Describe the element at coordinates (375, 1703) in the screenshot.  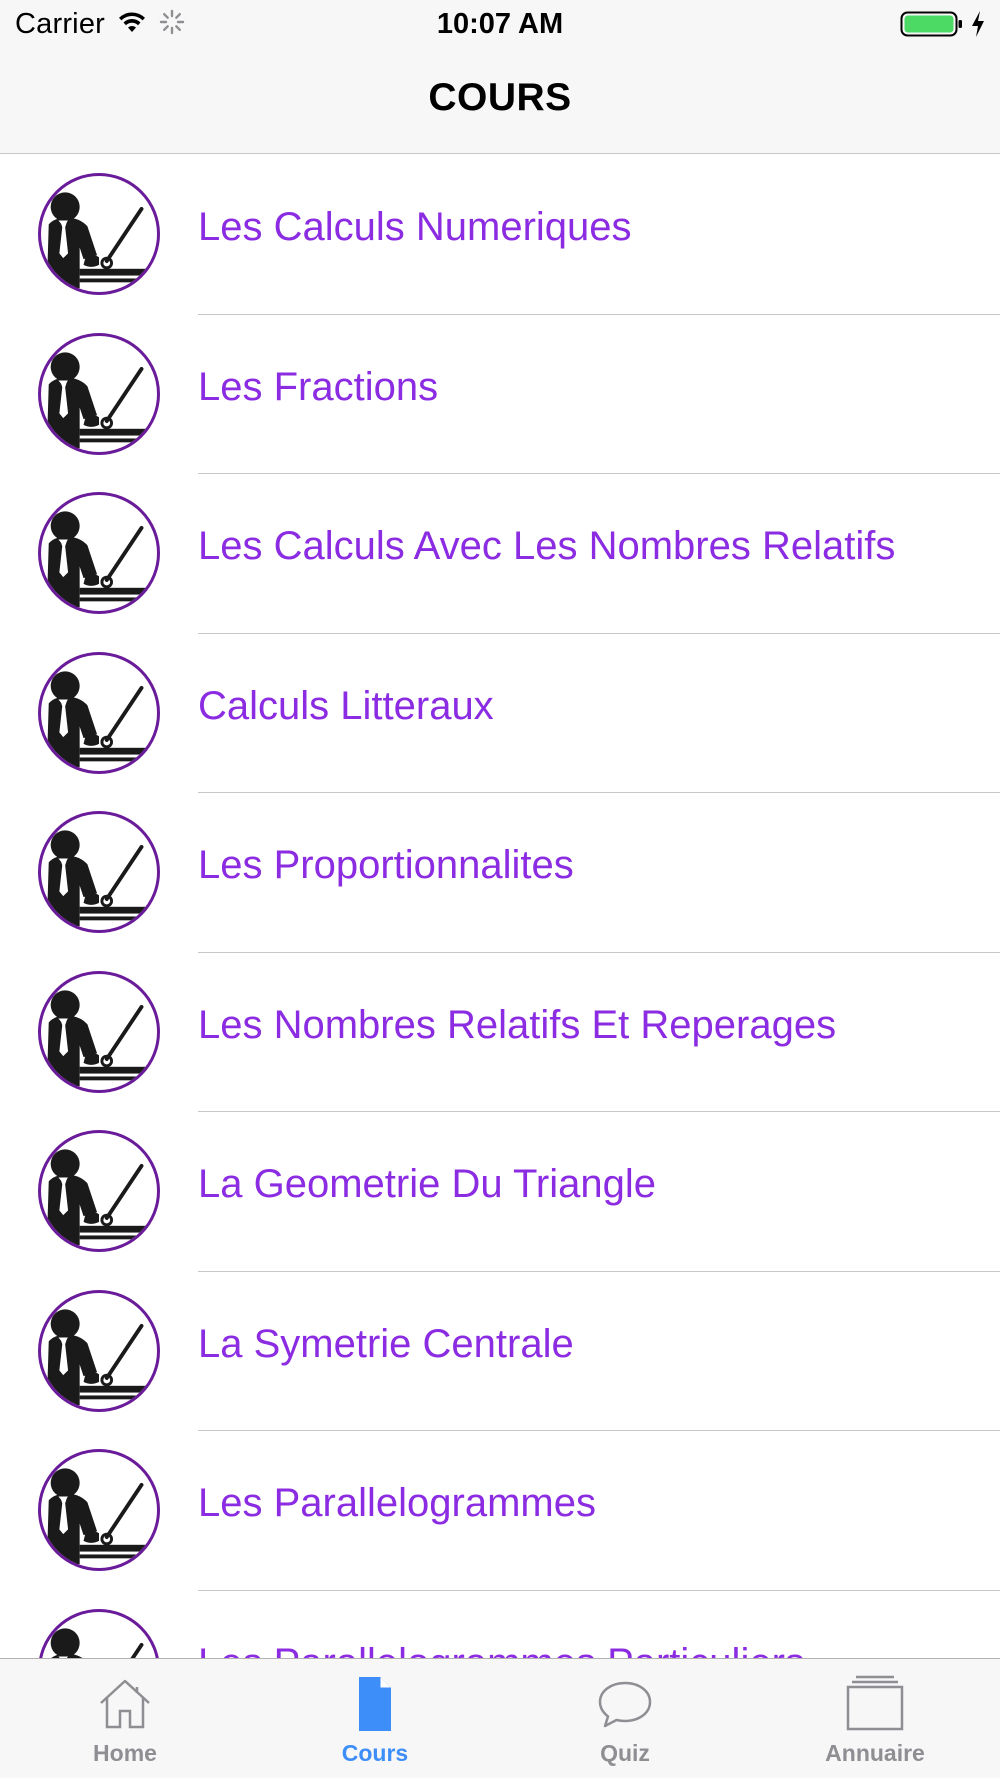
I see `document-icon` at that location.